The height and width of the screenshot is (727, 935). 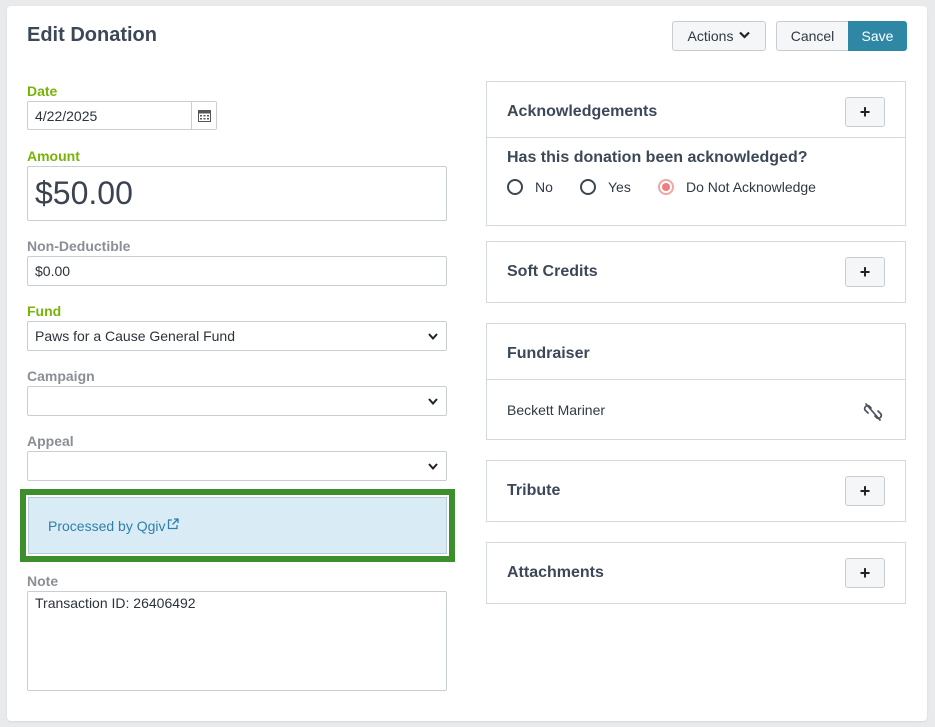 I want to click on tribute-panel: Tribute +, so click(x=696, y=491).